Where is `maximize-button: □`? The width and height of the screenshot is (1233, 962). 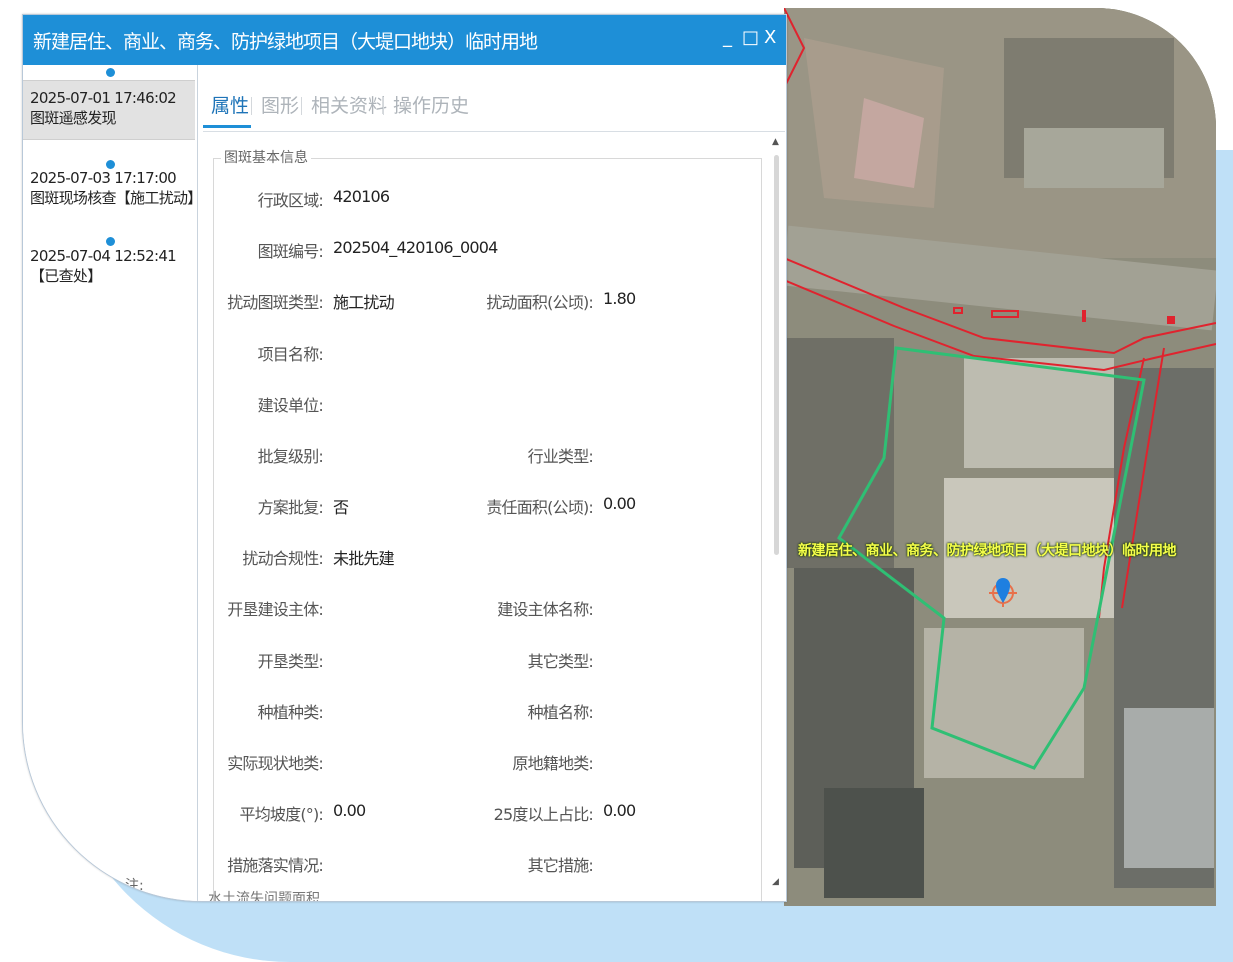 maximize-button: □ is located at coordinates (750, 37).